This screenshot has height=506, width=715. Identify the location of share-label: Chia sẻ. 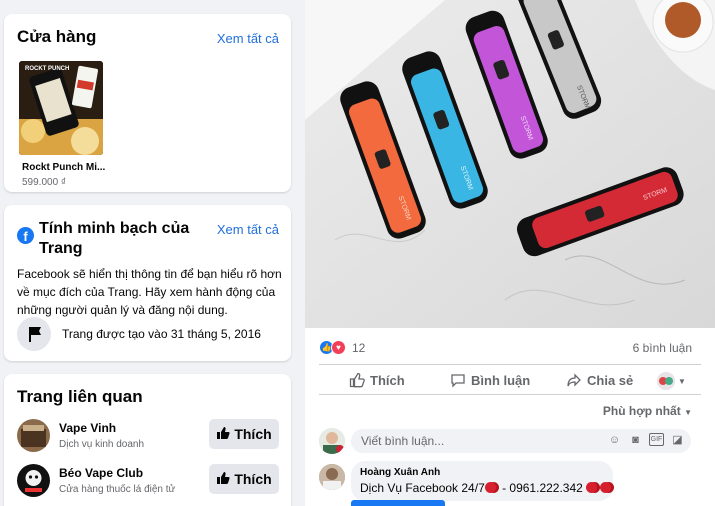
(610, 380).